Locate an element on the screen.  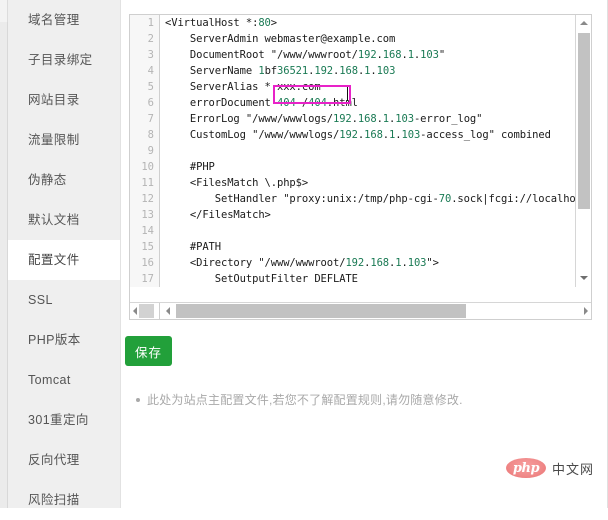
code-line: SetOutputFilter DEFLATE is located at coordinates (261, 279).